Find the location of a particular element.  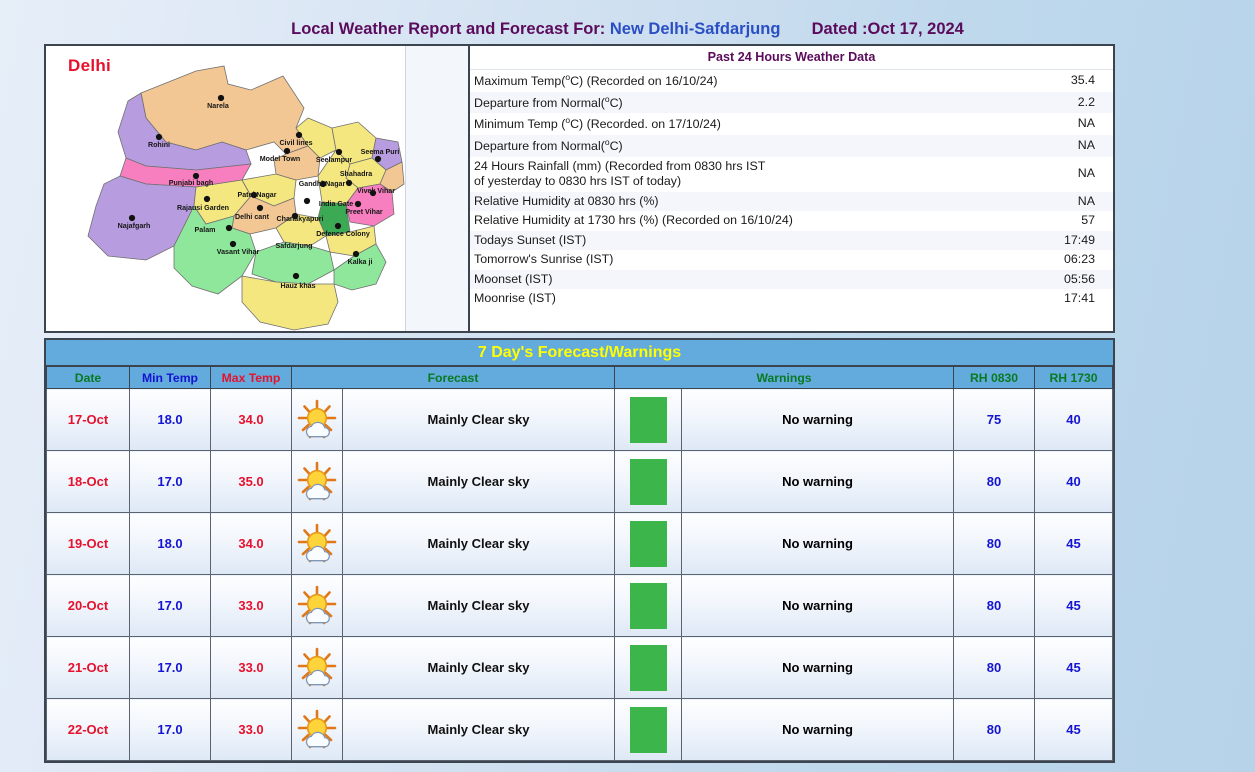

map-title: Delhi is located at coordinates (90, 65).